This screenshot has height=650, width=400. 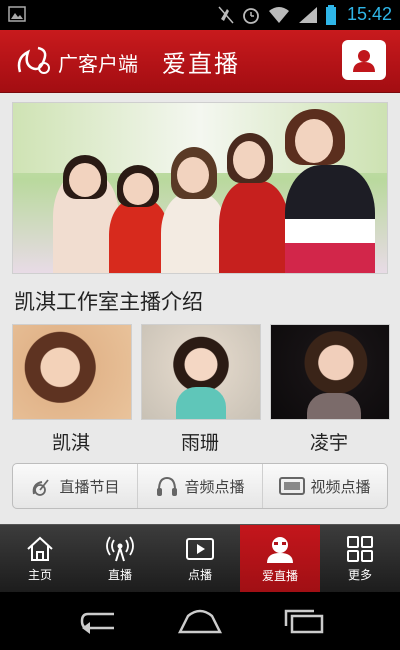 I want to click on home-icon, so click(x=40, y=548).